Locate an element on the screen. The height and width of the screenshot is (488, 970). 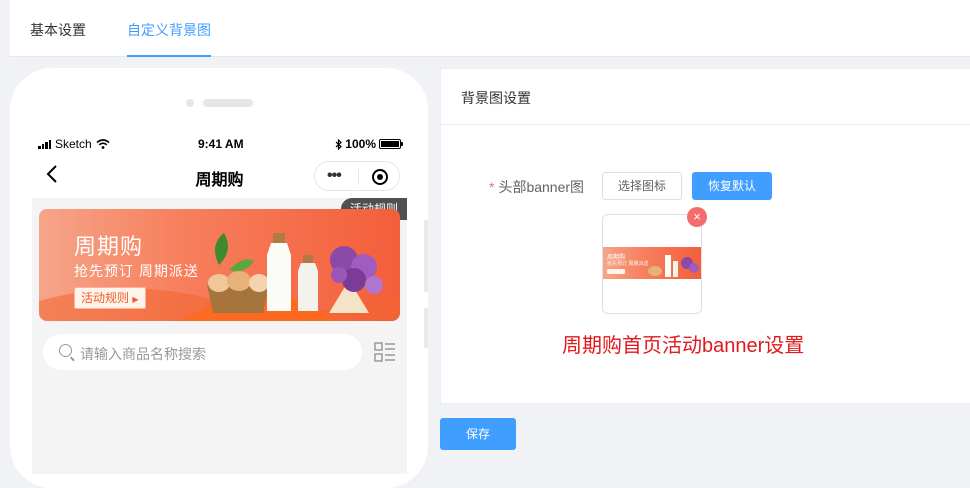
banner-thumbnail-image: 周期购 抢先预订 周期派送 is located at coordinates (652, 263).